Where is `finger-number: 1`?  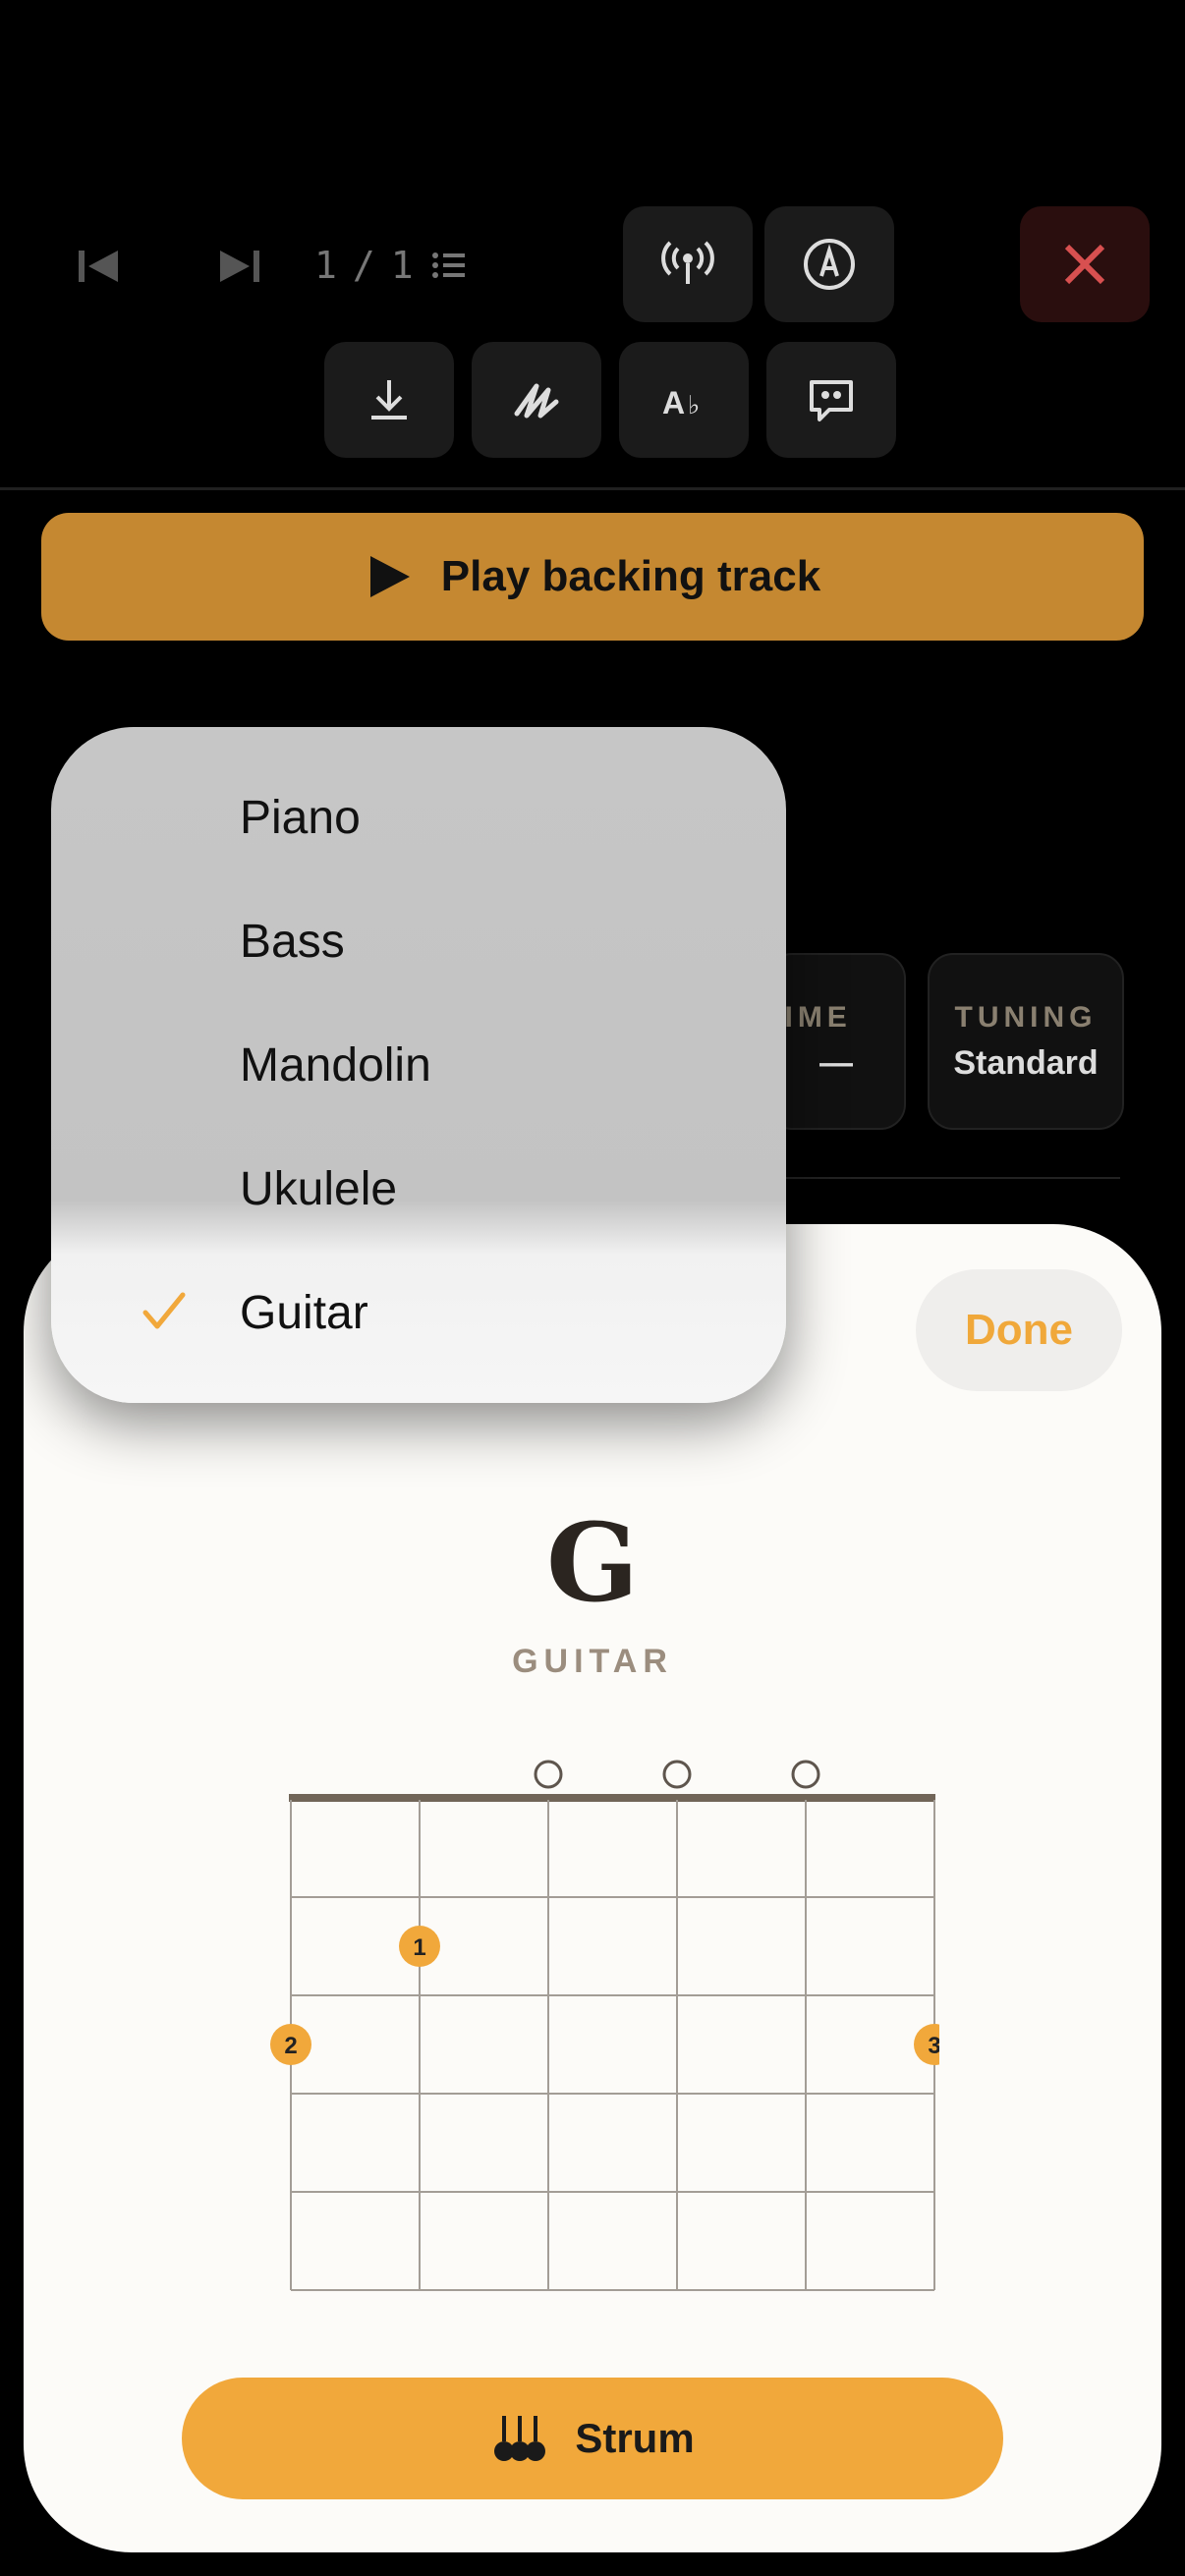 finger-number: 1 is located at coordinates (419, 1947).